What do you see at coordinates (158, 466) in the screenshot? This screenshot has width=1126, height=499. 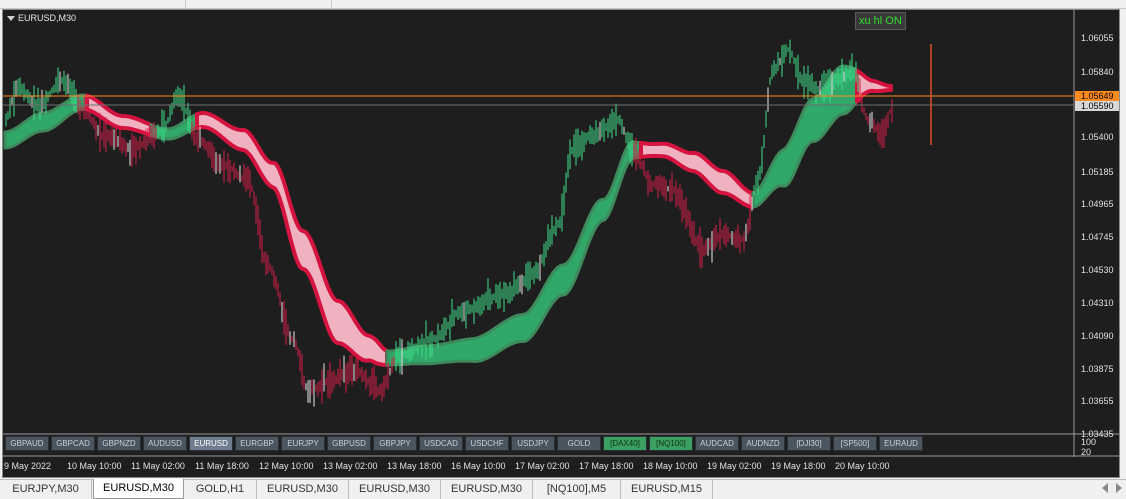 I see `time-label: 11 May 02:00` at bounding box center [158, 466].